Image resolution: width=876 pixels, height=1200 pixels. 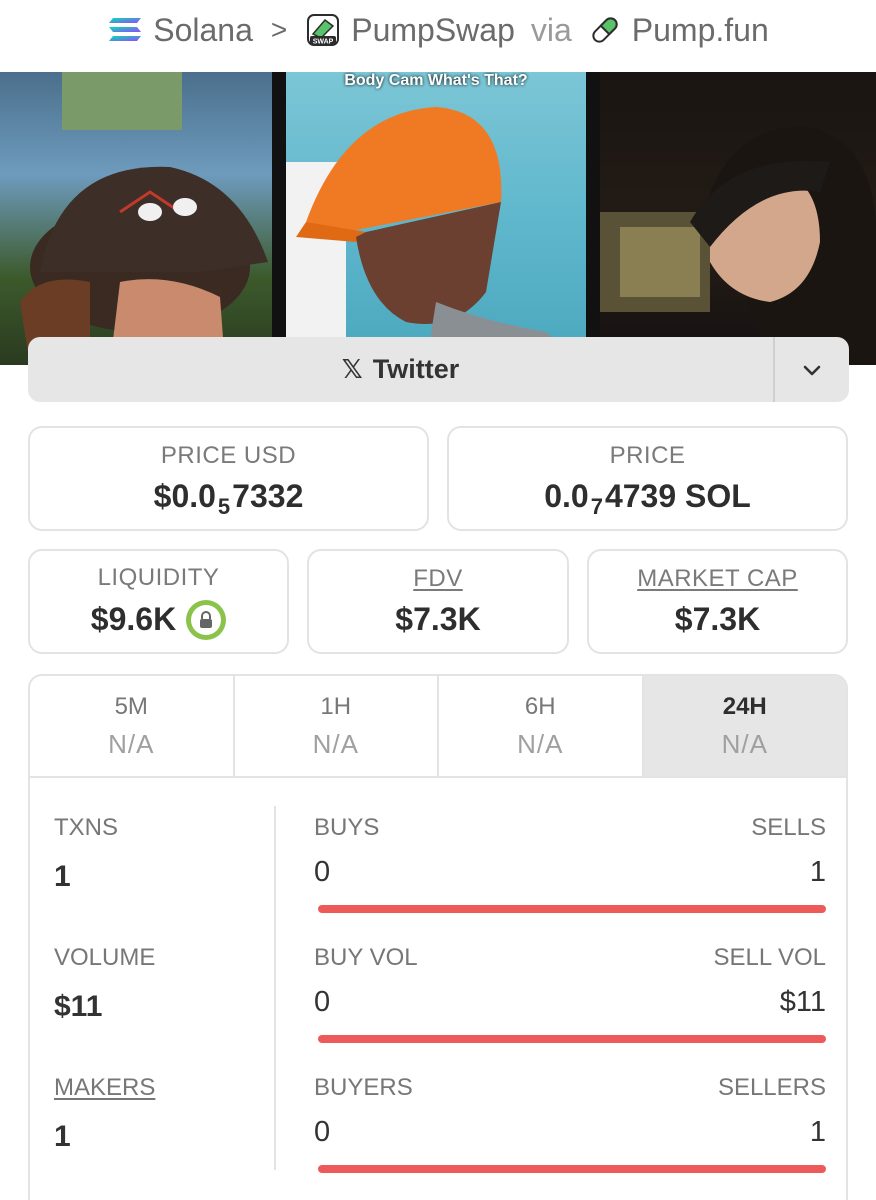 What do you see at coordinates (438, 619) in the screenshot?
I see `fdv-value: $7.3K` at bounding box center [438, 619].